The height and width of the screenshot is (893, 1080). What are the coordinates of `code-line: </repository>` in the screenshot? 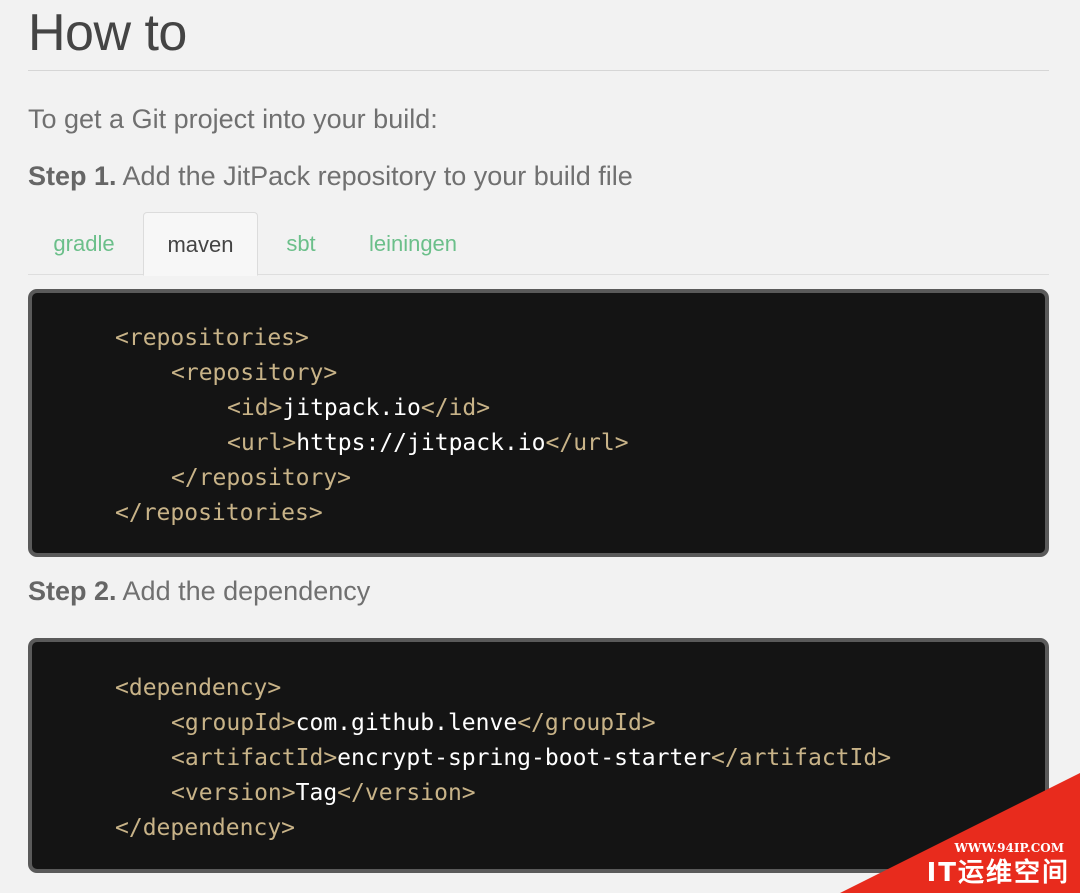 It's located at (261, 478).